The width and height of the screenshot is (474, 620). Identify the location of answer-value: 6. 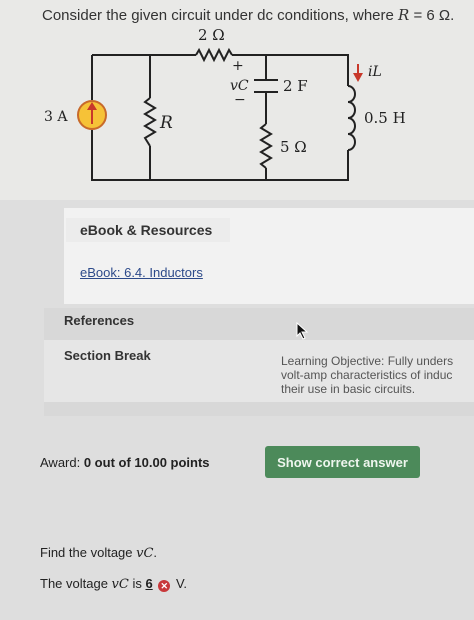
(149, 583).